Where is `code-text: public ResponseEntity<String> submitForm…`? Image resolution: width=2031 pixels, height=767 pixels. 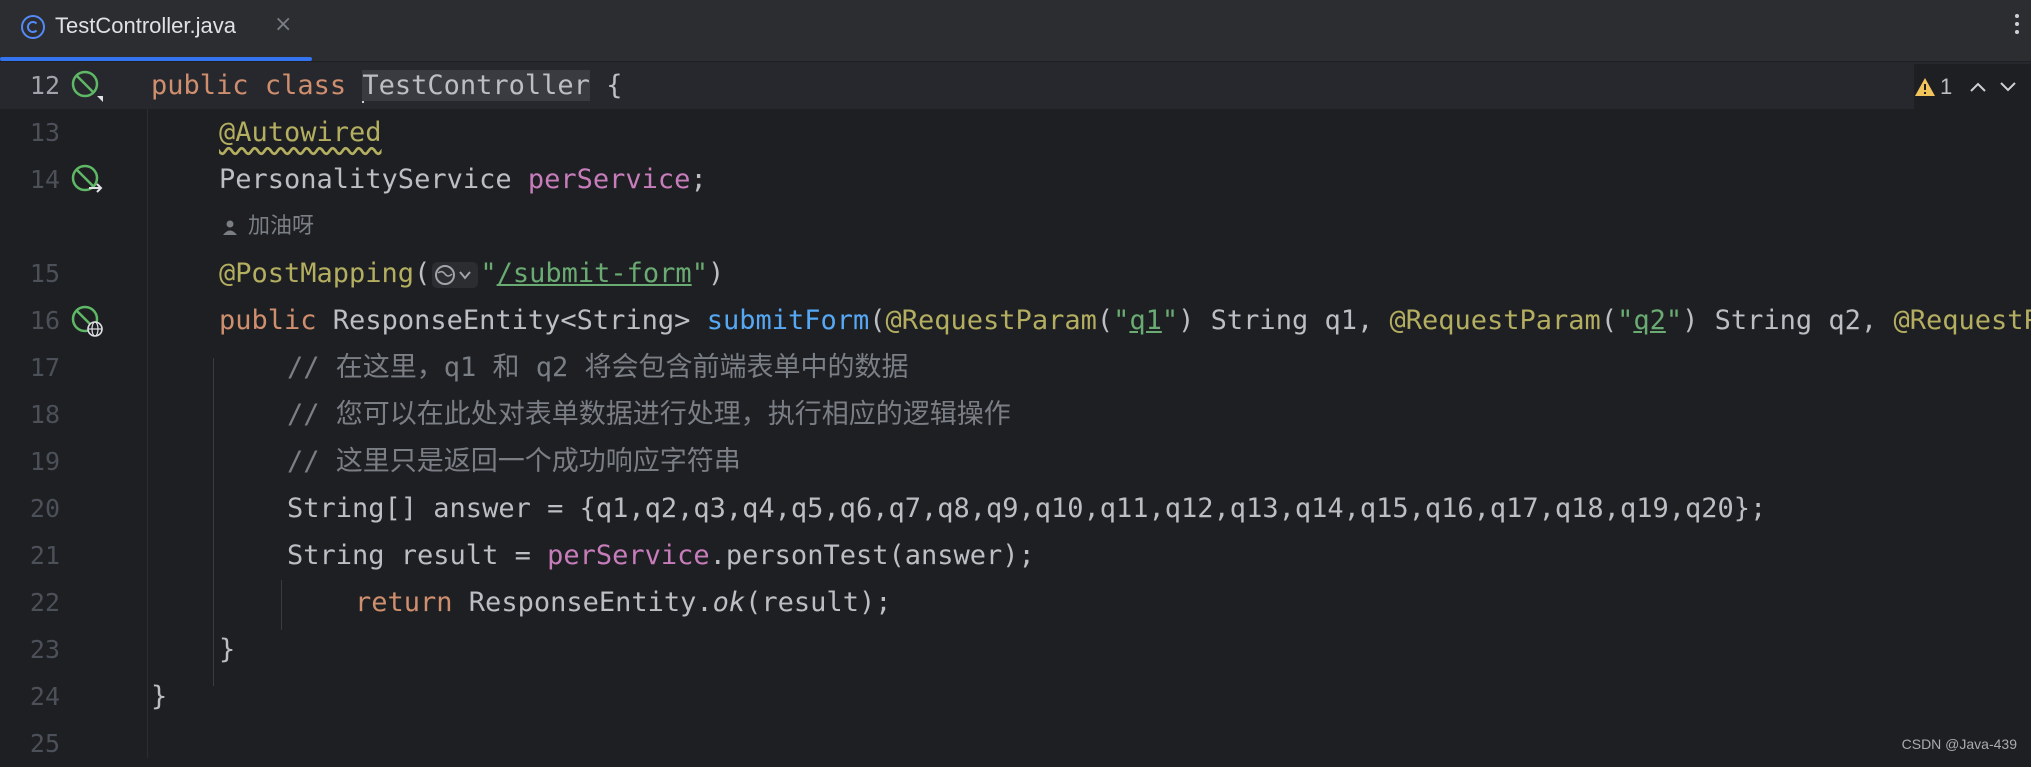
code-text: public ResponseEntity<String> submitForm… is located at coordinates (1125, 320).